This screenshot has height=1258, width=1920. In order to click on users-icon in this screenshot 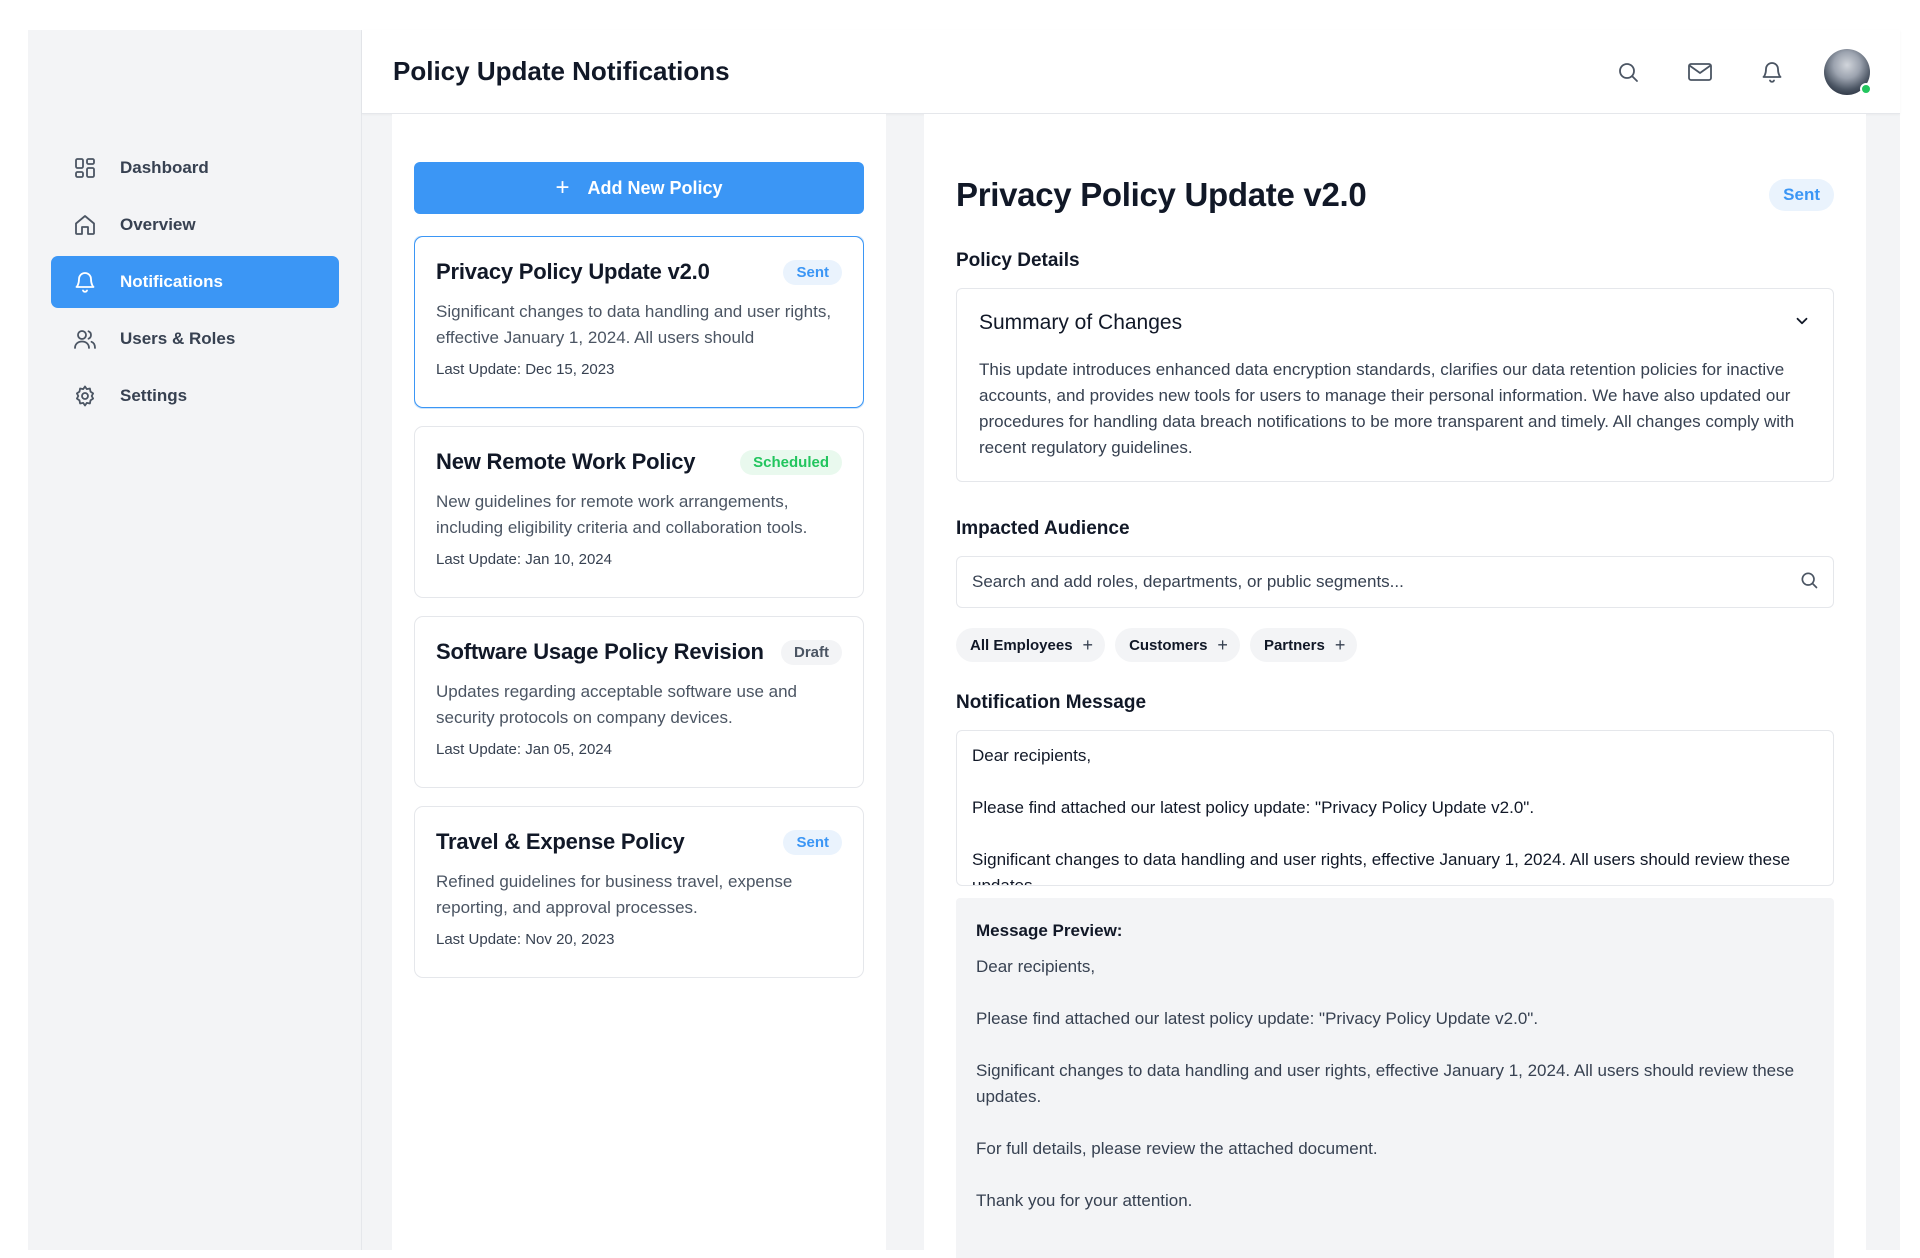, I will do `click(85, 339)`.